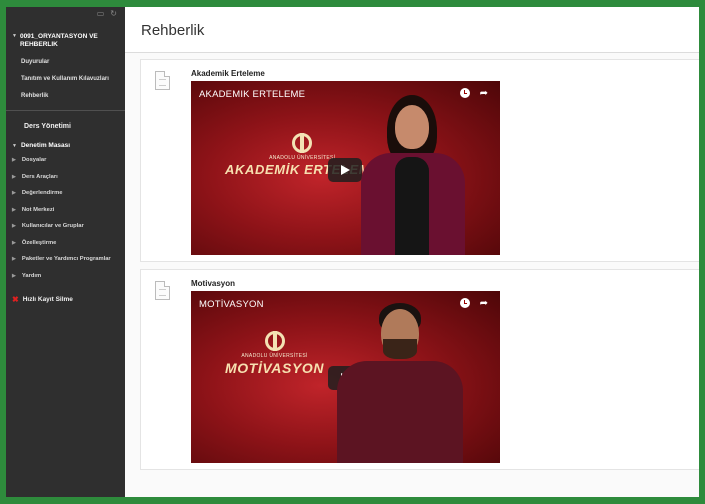 Image resolution: width=705 pixels, height=504 pixels. What do you see at coordinates (445, 283) in the screenshot?
I see `item-title: Motivasyon` at bounding box center [445, 283].